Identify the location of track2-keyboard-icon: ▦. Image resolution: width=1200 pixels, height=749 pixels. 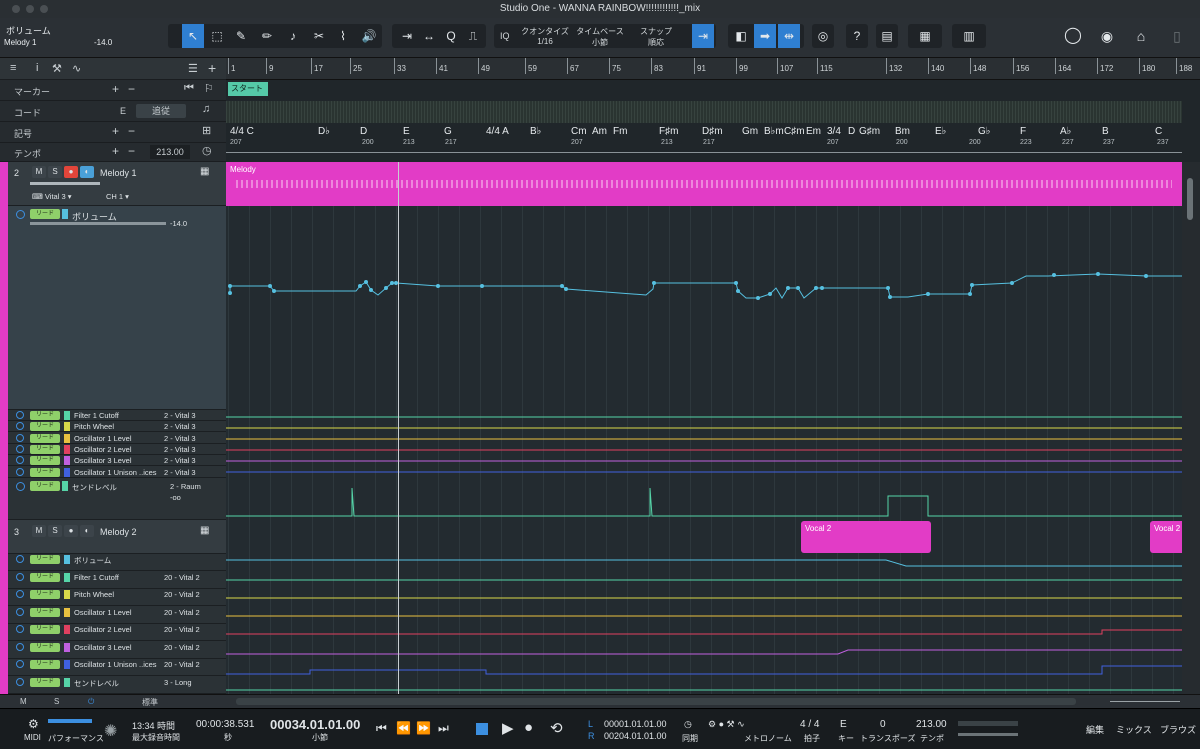
(204, 171).